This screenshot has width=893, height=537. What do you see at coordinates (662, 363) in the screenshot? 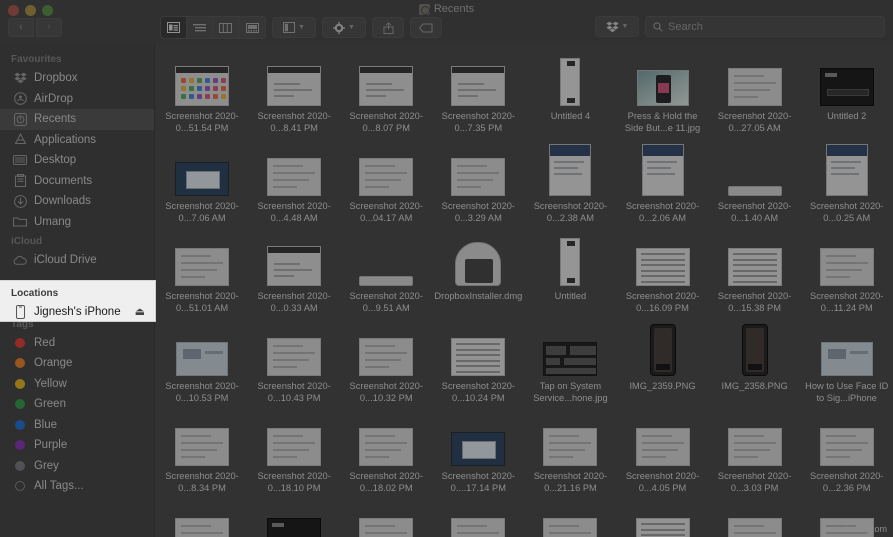
I see `file-item: IMG_2359.PNG` at bounding box center [662, 363].